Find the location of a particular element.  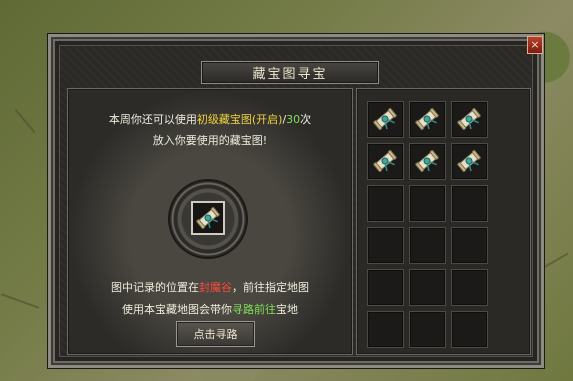

pathfinding-hint-text: 使用本宝藏地图会带你寻路前往宝地 is located at coordinates (210, 309).